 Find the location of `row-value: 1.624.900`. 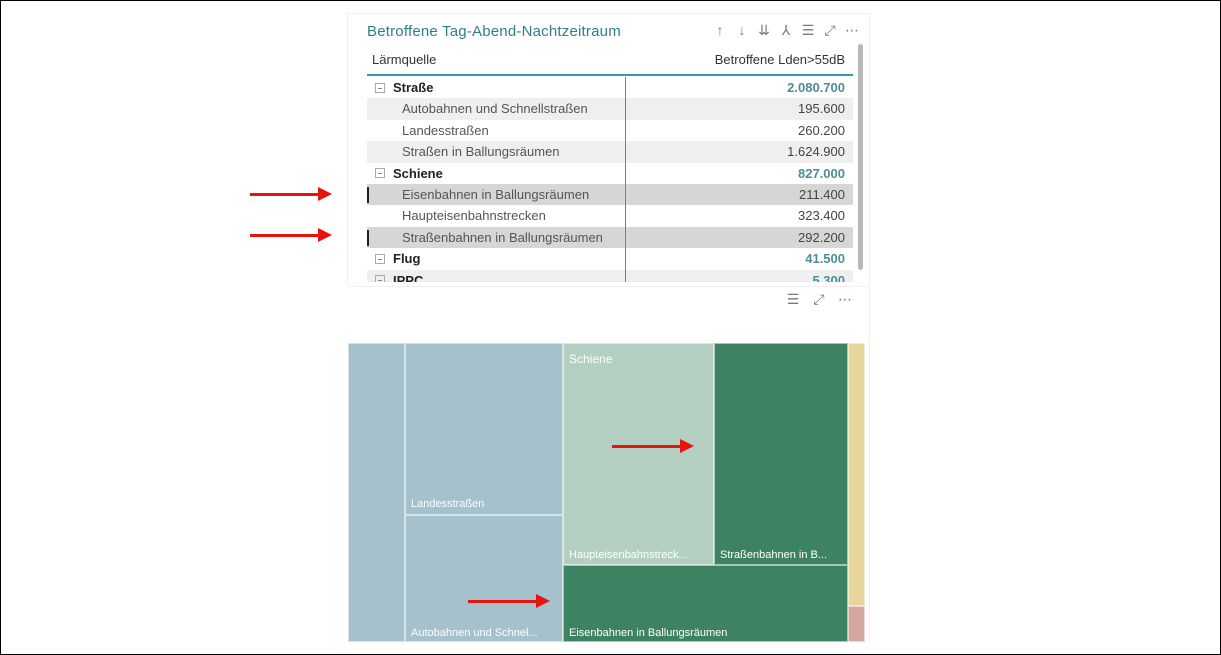

row-value: 1.624.900 is located at coordinates (816, 152).